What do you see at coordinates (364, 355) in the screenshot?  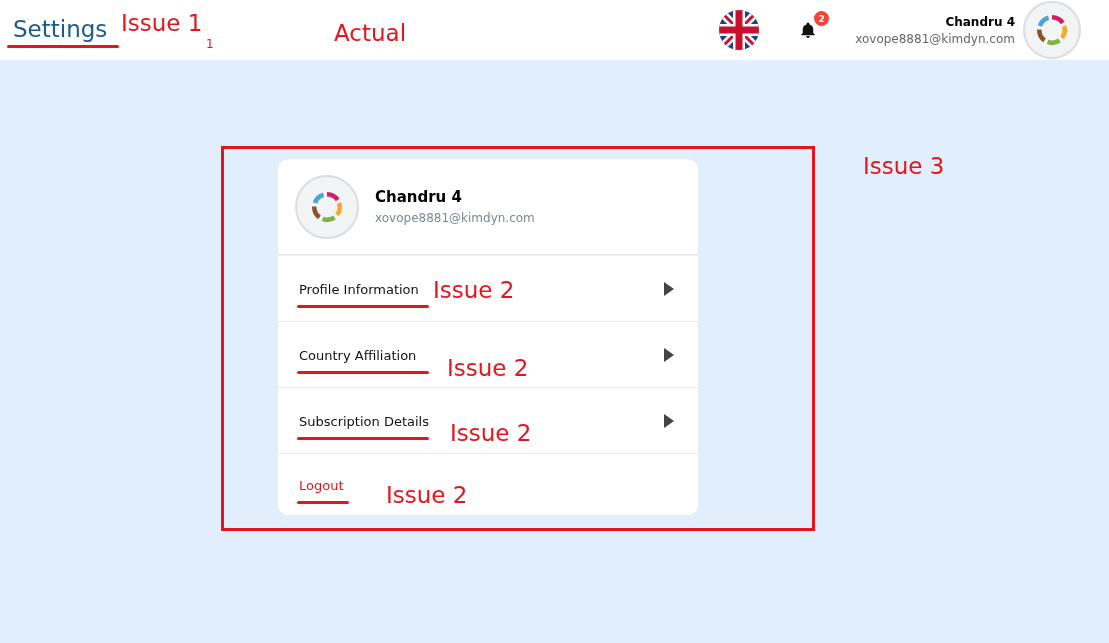 I see `menu-link: Country Affiliation` at bounding box center [364, 355].